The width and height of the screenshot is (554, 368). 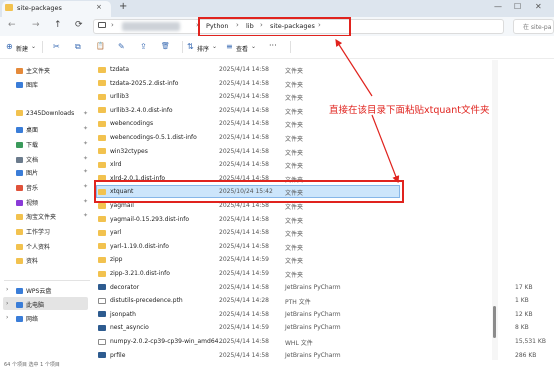 What do you see at coordinates (58, 25) in the screenshot?
I see `up-button: ↑` at bounding box center [58, 25].